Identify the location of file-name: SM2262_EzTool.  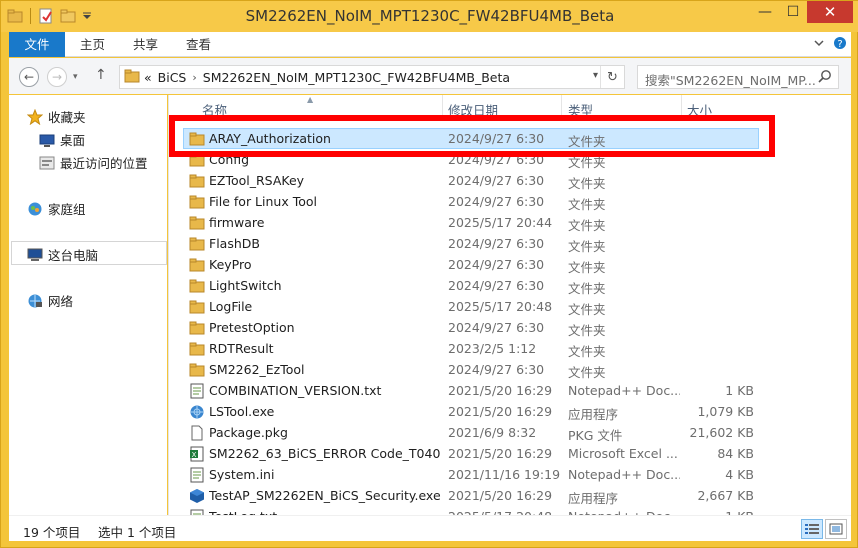
(325, 369).